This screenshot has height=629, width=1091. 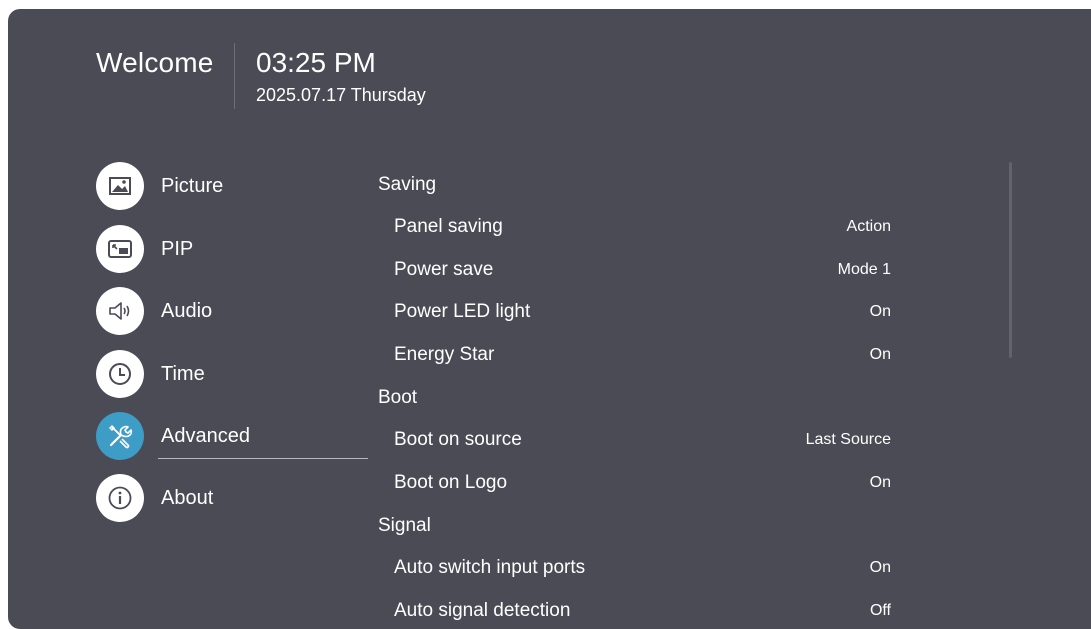 I want to click on setting-label: Panel saving, so click(x=448, y=226).